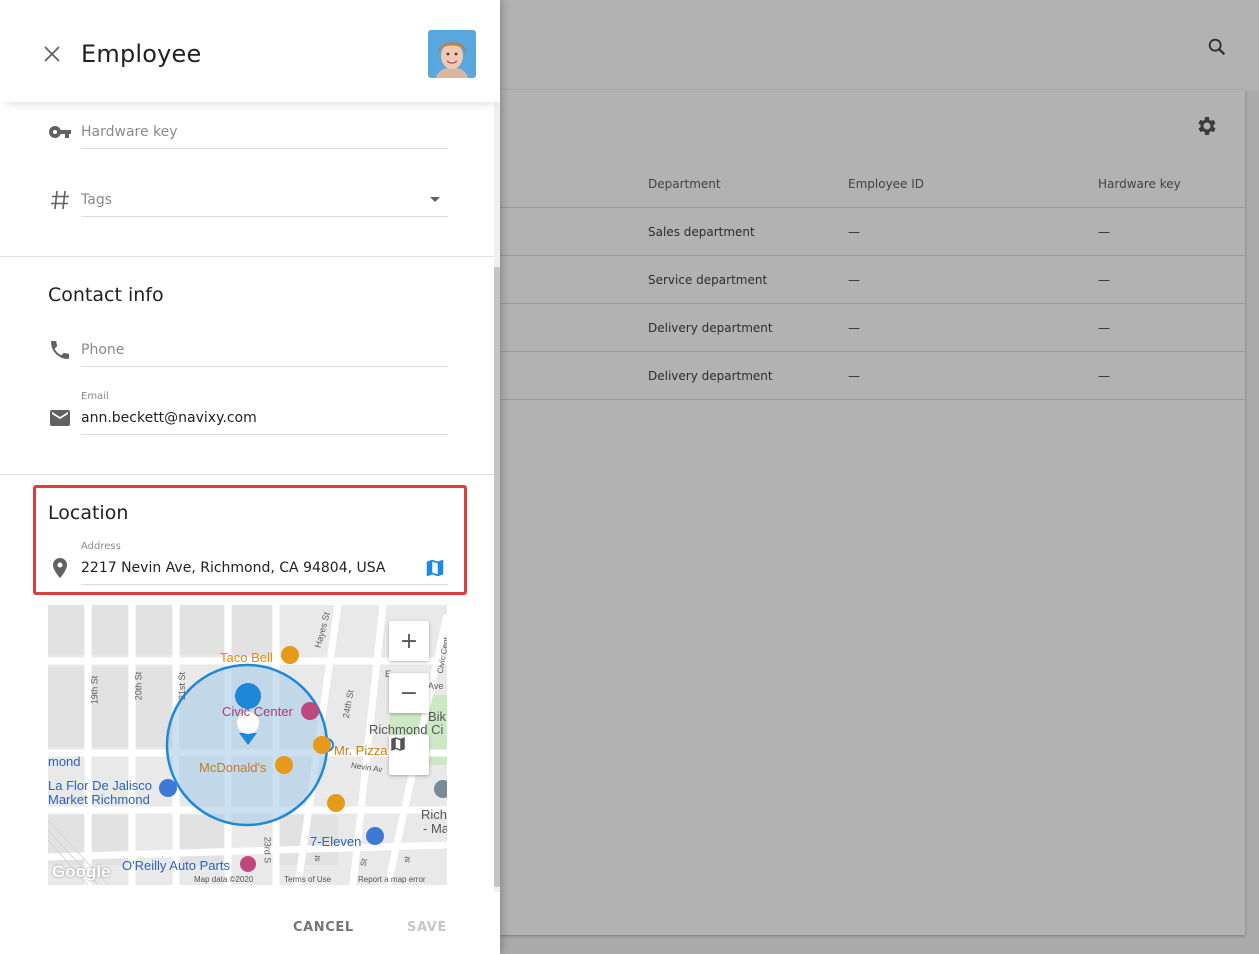 The height and width of the screenshot is (954, 1259). What do you see at coordinates (233, 767) in the screenshot?
I see `poi-mcdonalds: McDonald's` at bounding box center [233, 767].